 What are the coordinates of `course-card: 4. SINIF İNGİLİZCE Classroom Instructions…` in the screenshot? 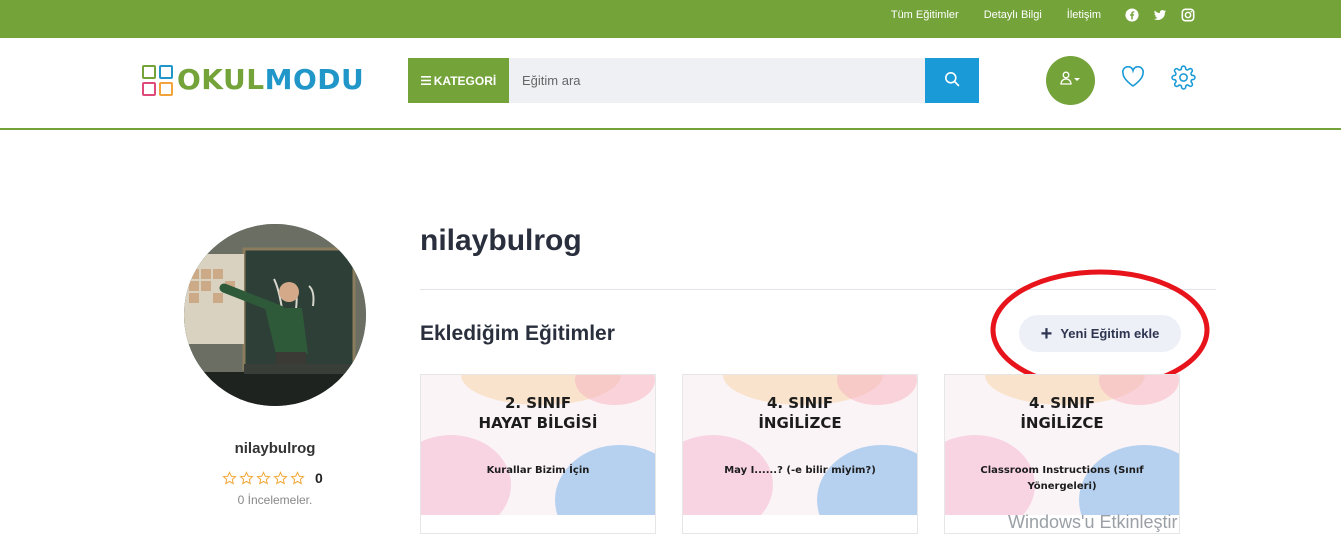 It's located at (1062, 454).